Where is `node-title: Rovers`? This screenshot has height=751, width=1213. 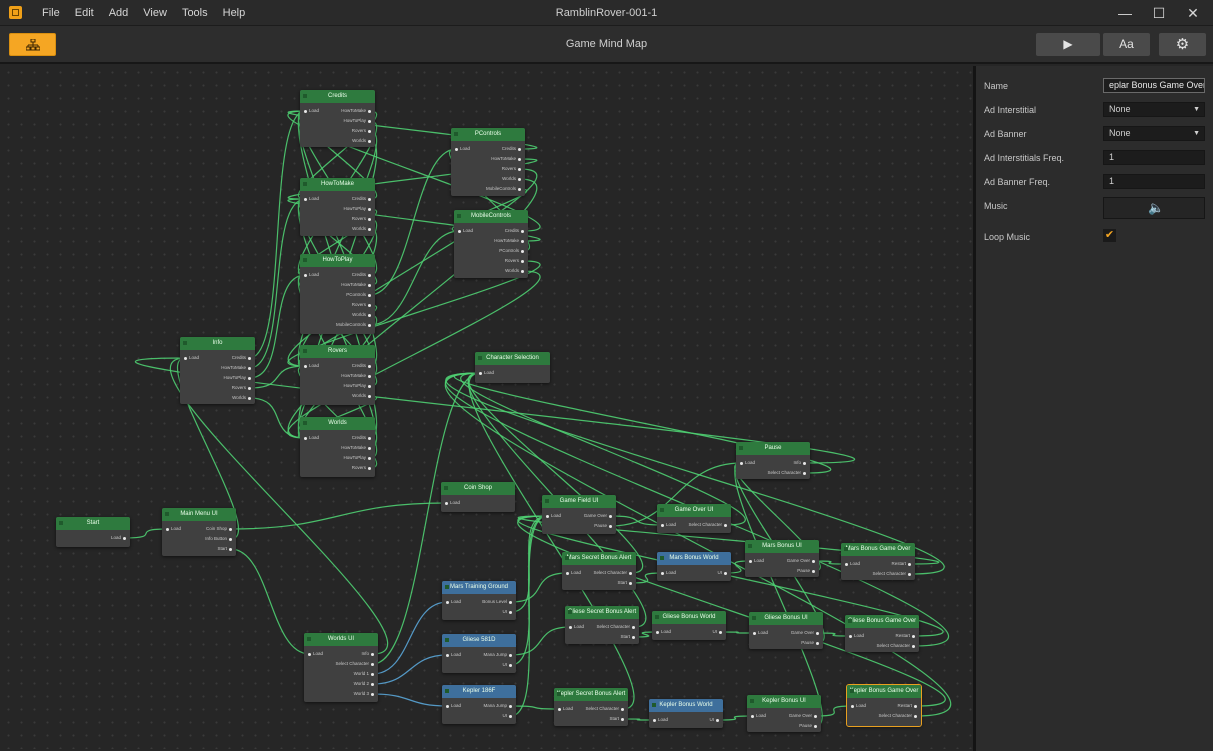
node-title: Rovers is located at coordinates (337, 351).